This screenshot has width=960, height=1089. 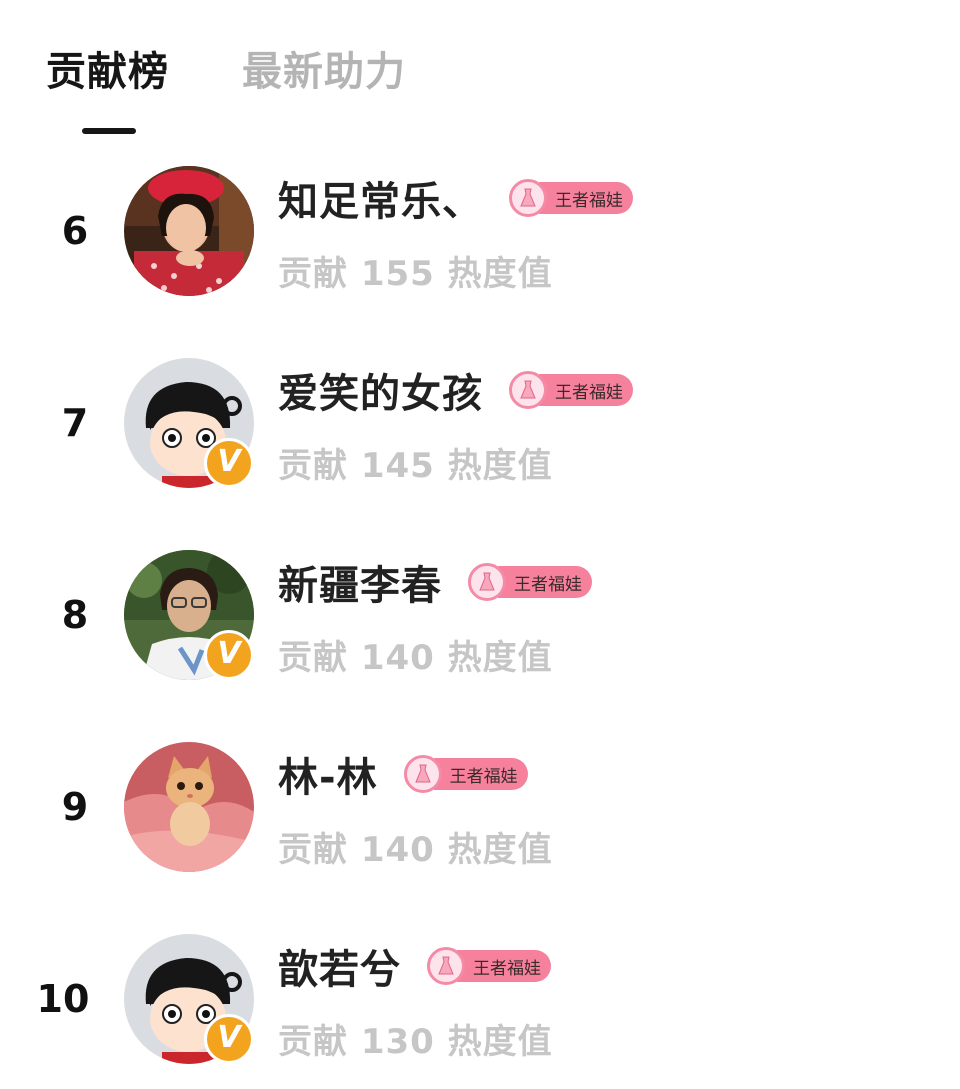 I want to click on contribution-value: 贡献 155 热度值, so click(x=415, y=274).